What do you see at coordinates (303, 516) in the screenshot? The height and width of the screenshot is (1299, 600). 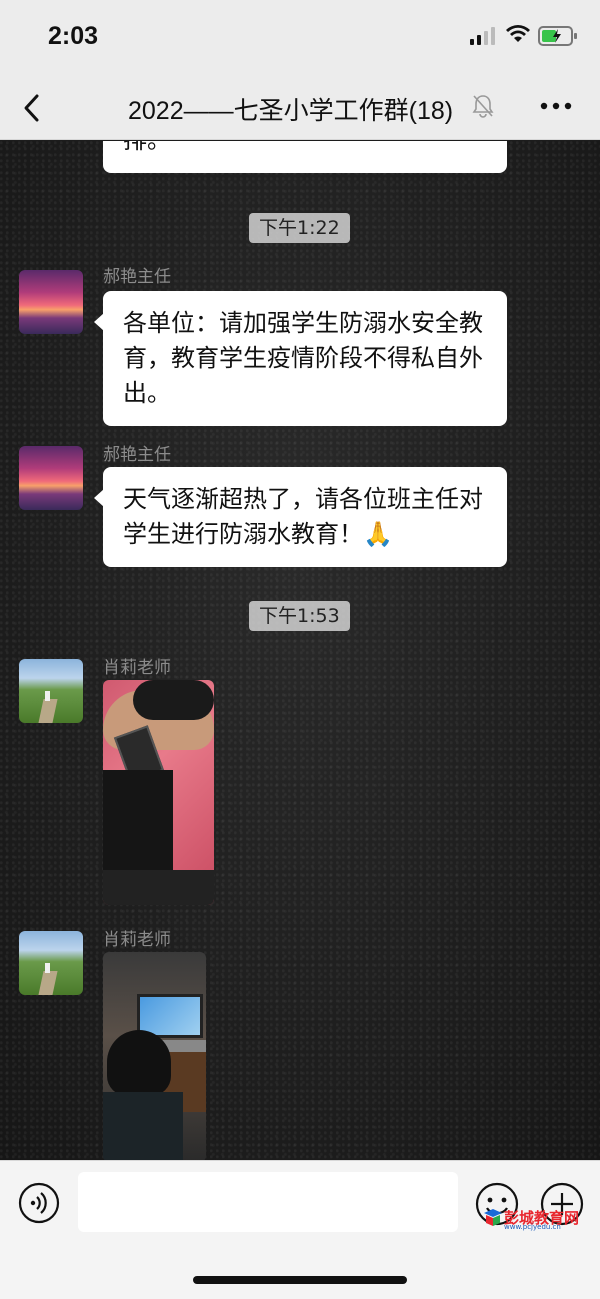 I see `message-text: 天气逐渐超热了，请各位班主任对学生进行防溺水教育！` at bounding box center [303, 516].